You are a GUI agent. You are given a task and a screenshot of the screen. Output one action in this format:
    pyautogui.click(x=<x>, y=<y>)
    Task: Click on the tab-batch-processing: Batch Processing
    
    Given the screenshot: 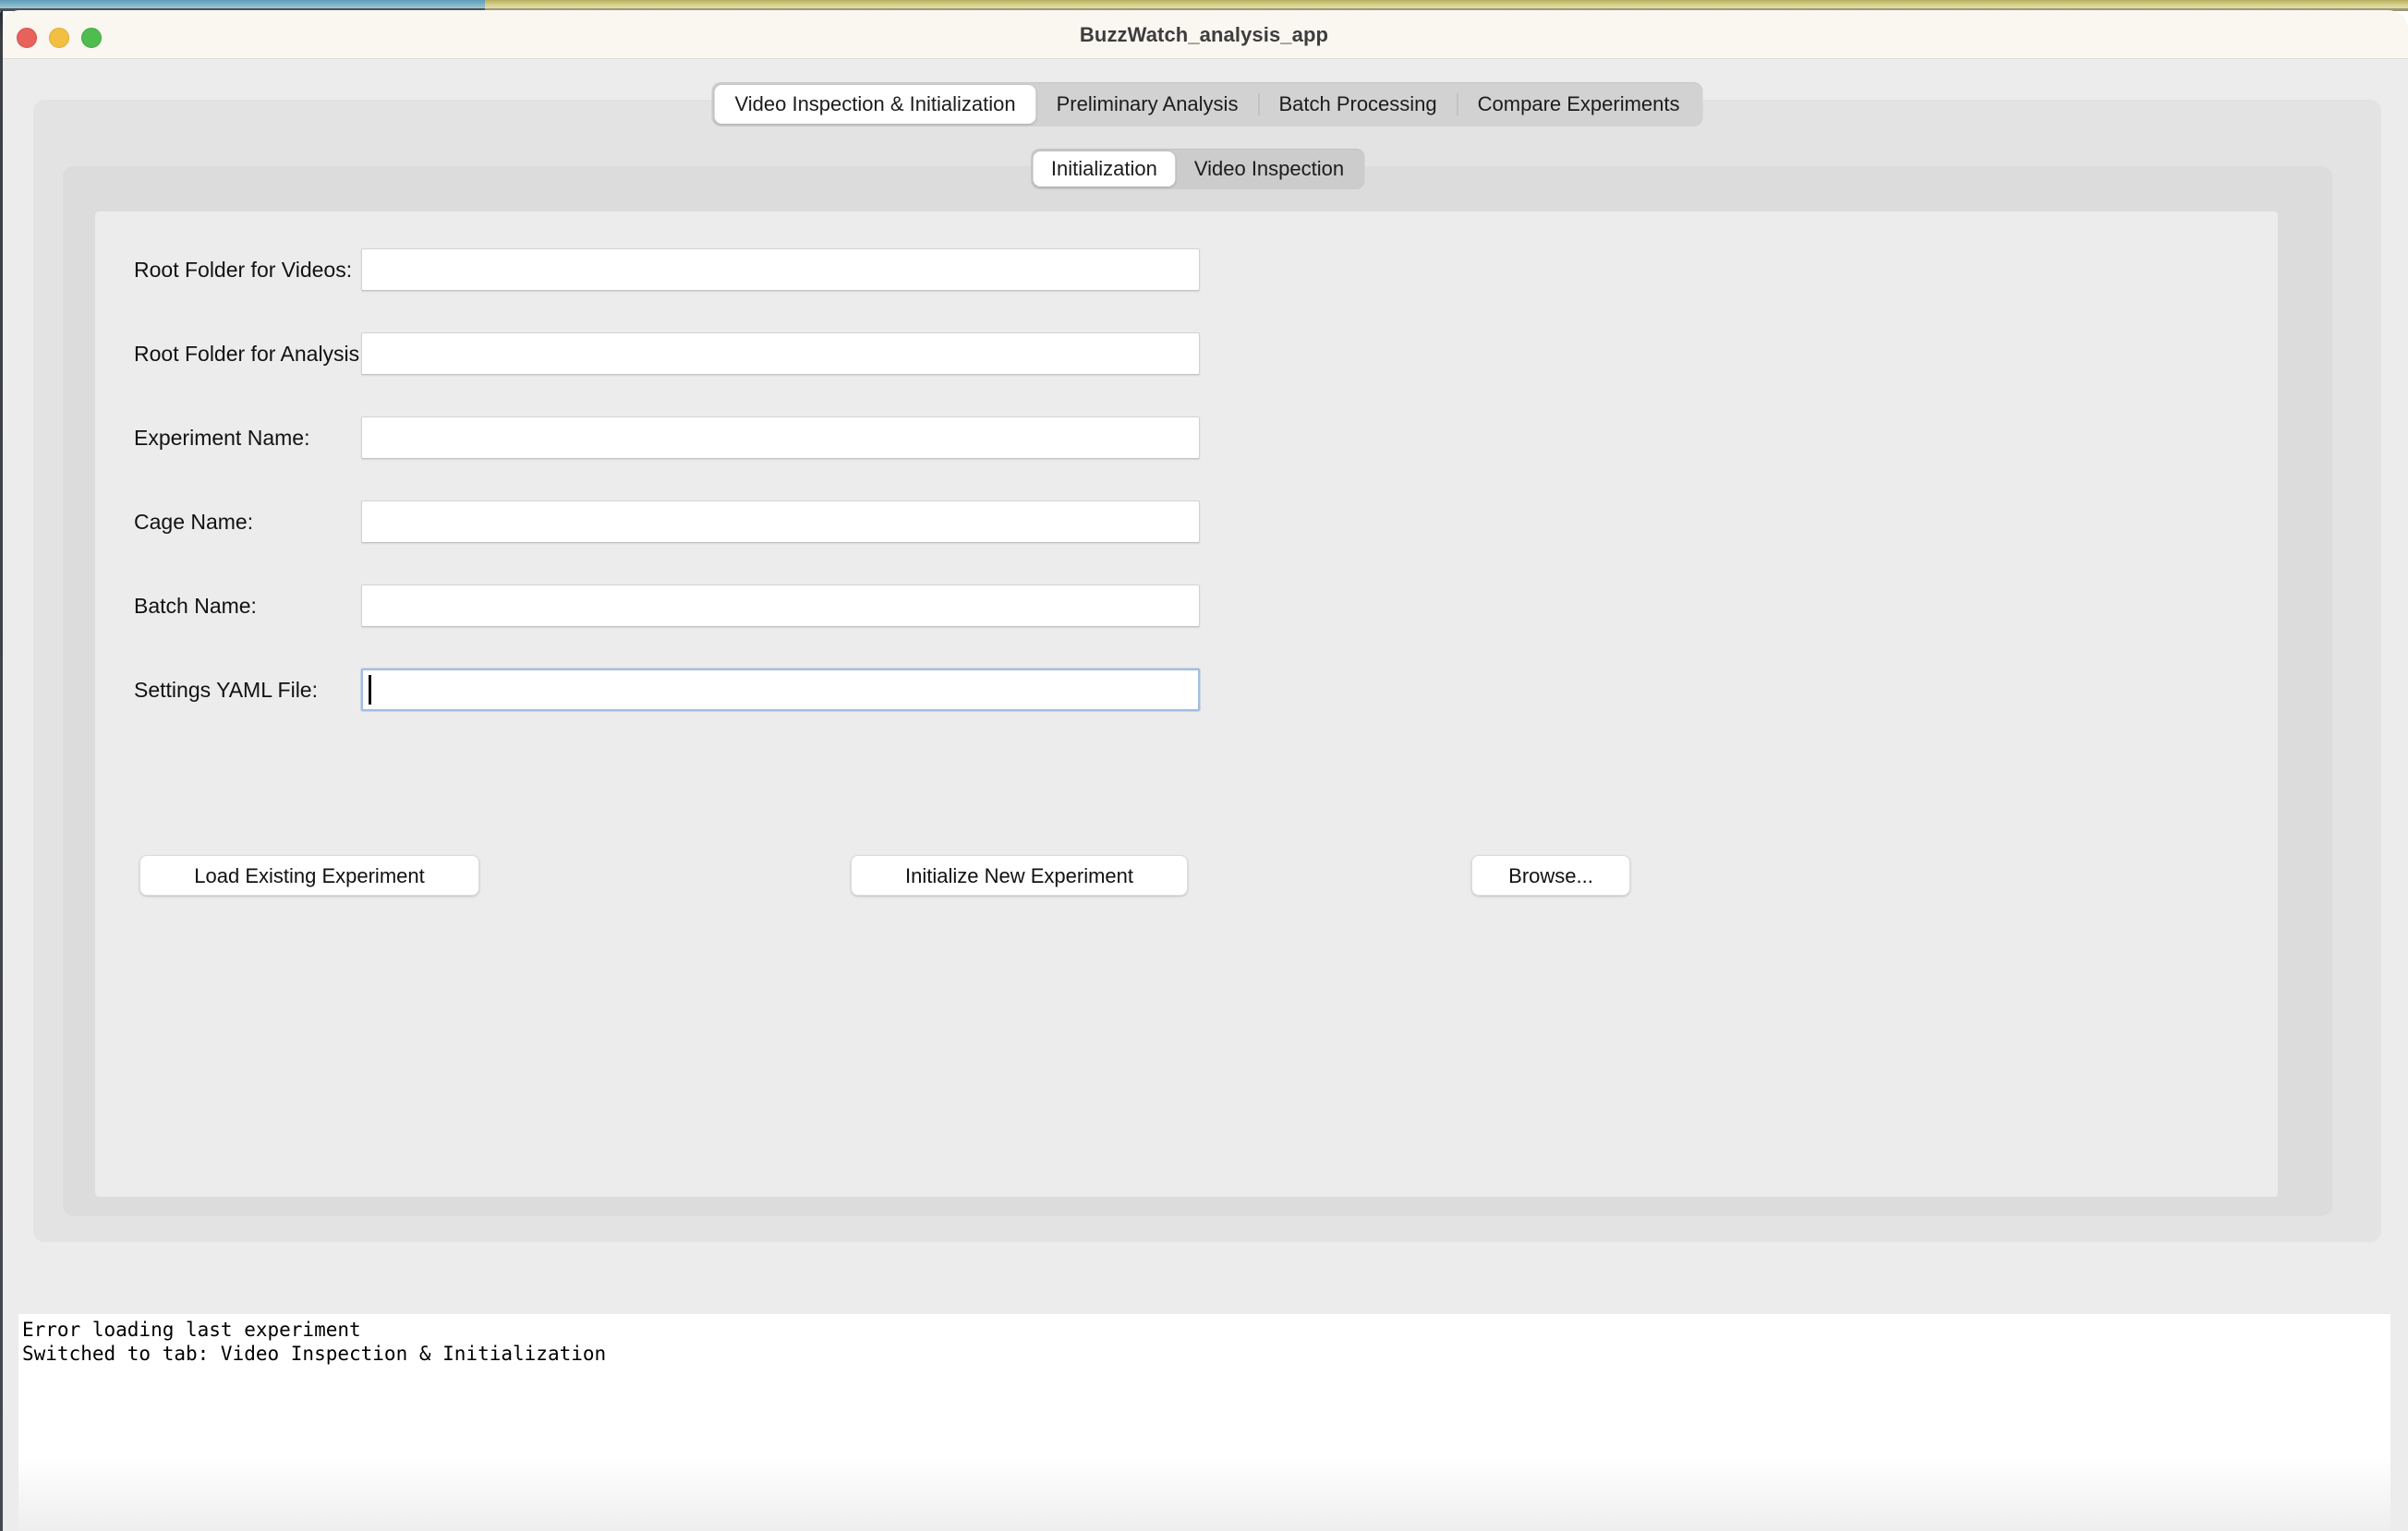 What is the action you would take?
    pyautogui.click(x=1358, y=104)
    